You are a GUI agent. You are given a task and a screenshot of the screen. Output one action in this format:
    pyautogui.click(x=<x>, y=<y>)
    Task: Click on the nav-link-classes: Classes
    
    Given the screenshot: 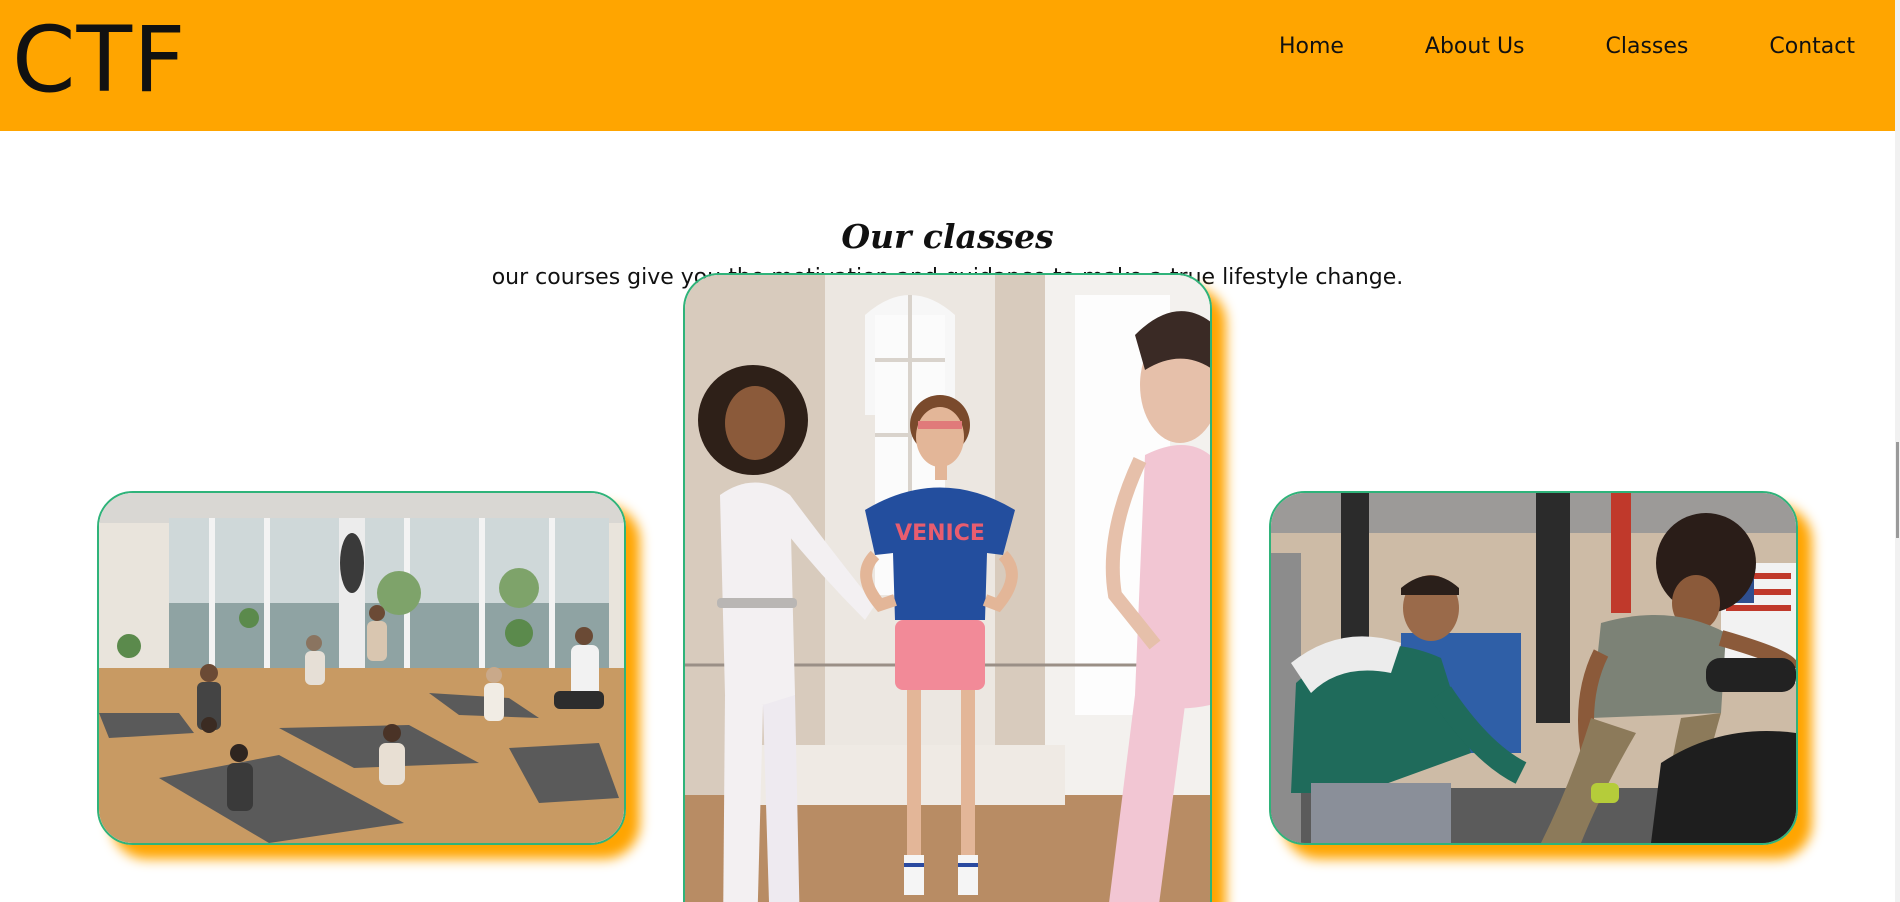 What is the action you would take?
    pyautogui.click(x=1647, y=47)
    